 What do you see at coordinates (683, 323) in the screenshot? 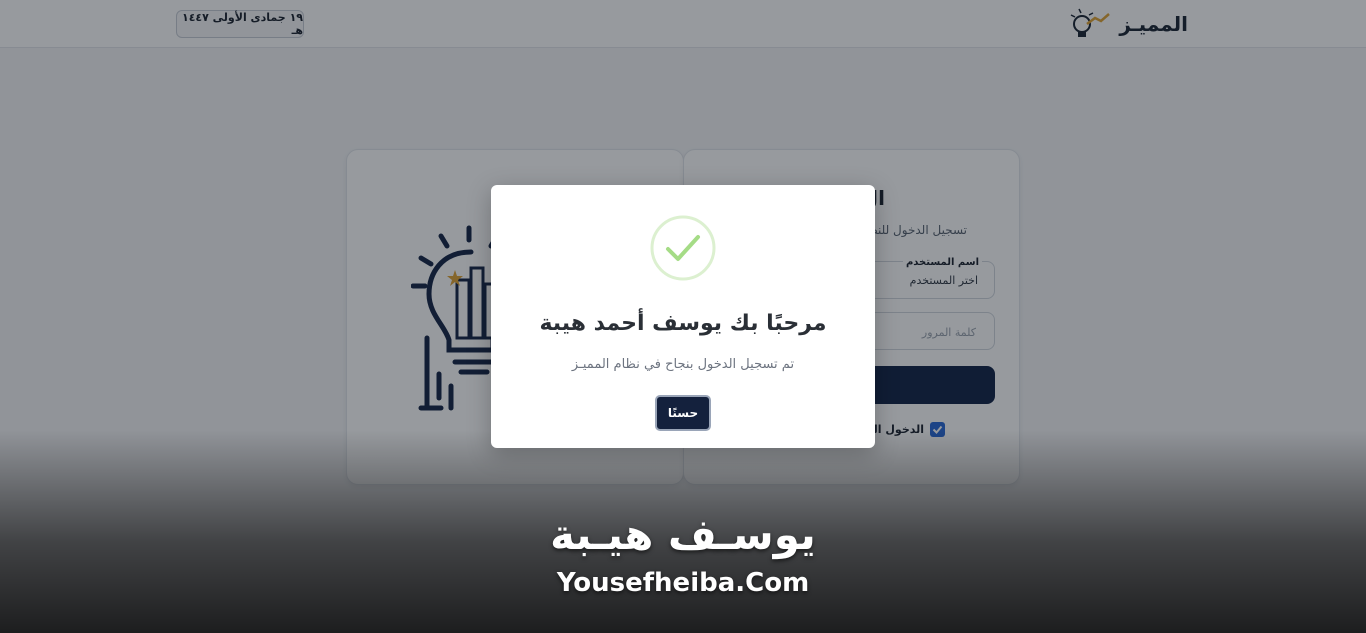
I see `dialog-title: مرحبًا بك يوسف أحمد هيبة` at bounding box center [683, 323].